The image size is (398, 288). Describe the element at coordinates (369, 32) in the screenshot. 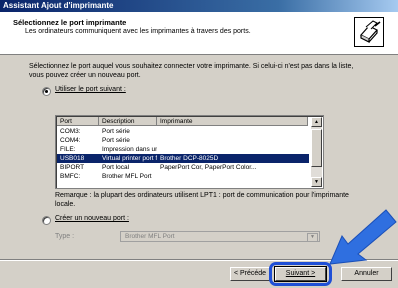

I see `printer-icon` at that location.